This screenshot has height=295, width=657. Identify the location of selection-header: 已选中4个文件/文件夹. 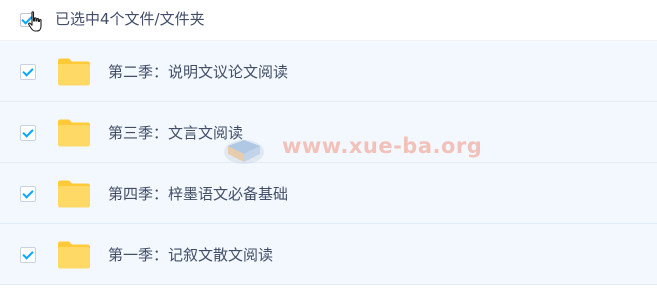
(328, 20).